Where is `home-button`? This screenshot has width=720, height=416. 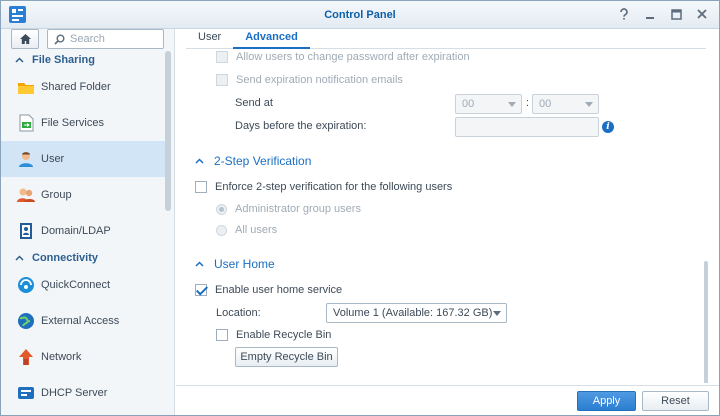 home-button is located at coordinates (25, 39).